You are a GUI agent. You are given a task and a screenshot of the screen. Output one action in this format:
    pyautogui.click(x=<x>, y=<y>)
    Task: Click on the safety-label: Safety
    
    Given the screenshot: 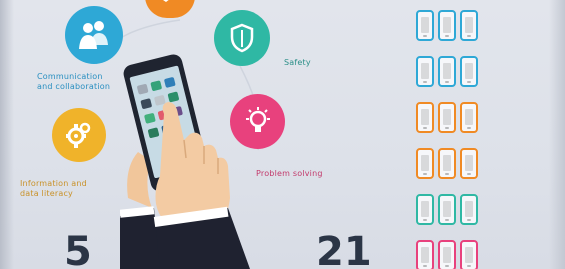 What is the action you would take?
    pyautogui.click(x=297, y=62)
    